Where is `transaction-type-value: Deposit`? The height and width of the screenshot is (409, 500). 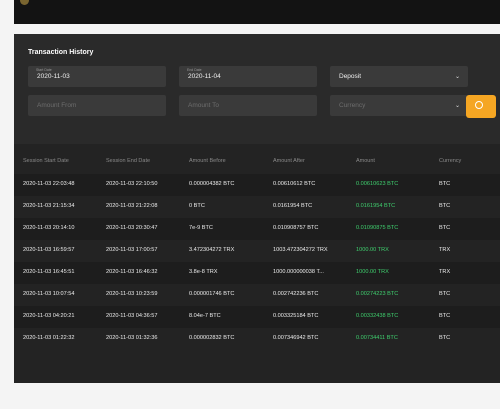
transaction-type-value: Deposit is located at coordinates (350, 76).